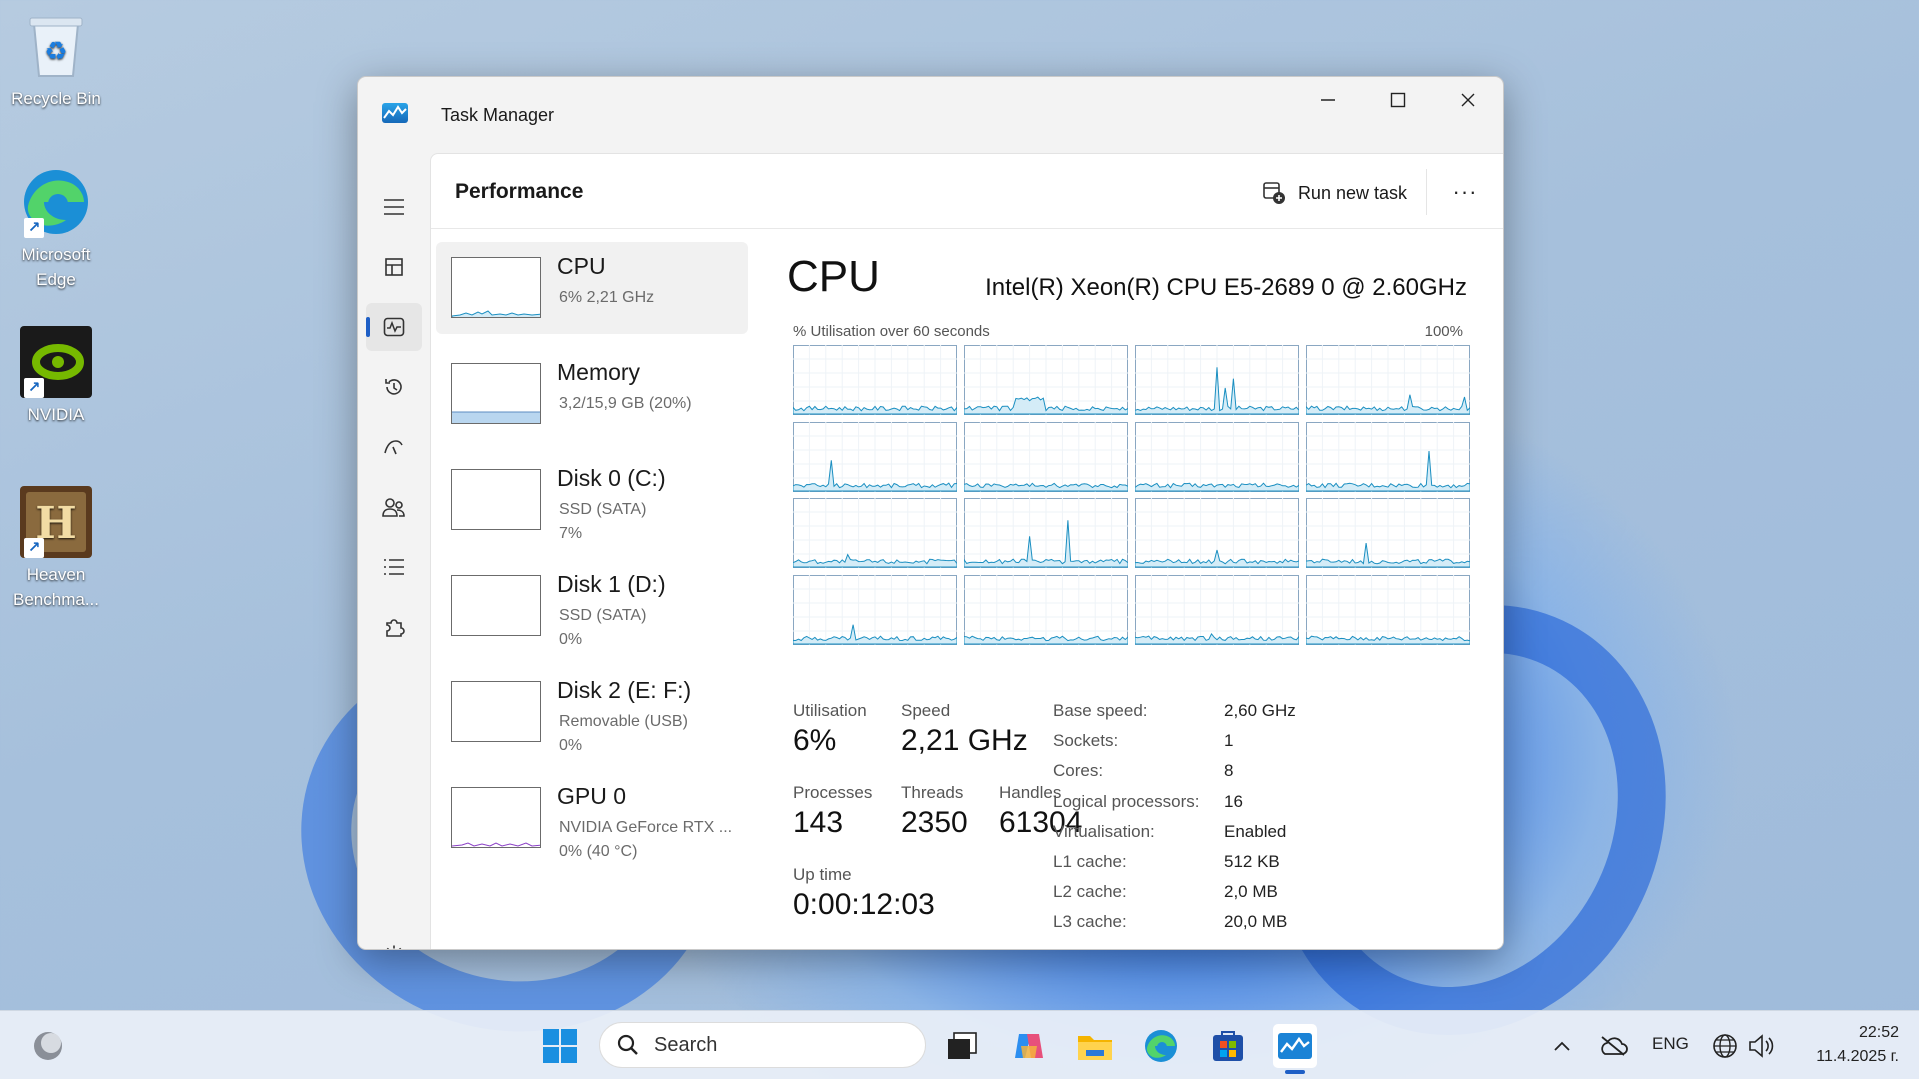 Image resolution: width=1919 pixels, height=1079 pixels. I want to click on spec-value: 2,0 MB, so click(1251, 892).